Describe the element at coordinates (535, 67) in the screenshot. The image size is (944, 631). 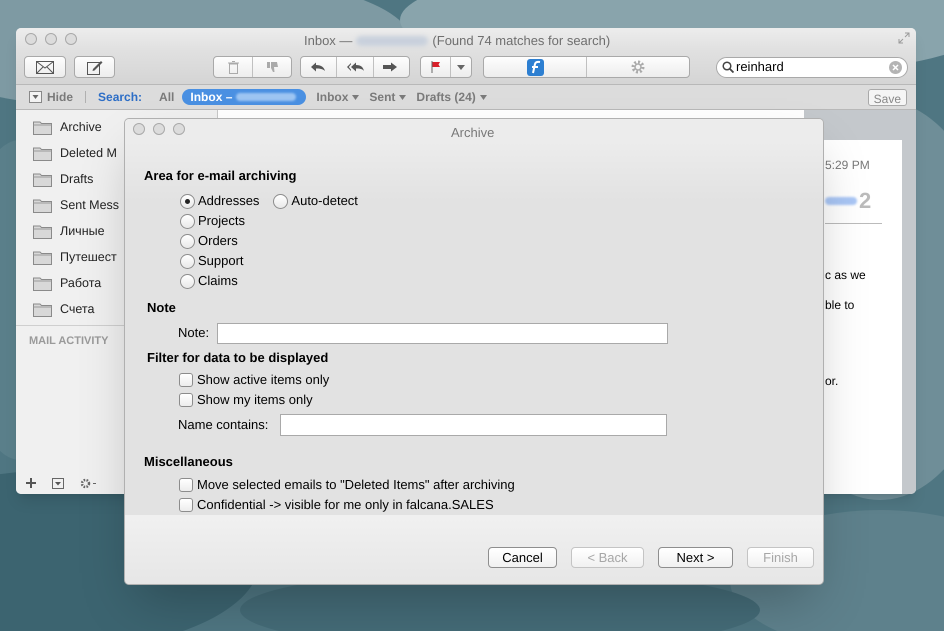
I see `app-logo-icon` at that location.